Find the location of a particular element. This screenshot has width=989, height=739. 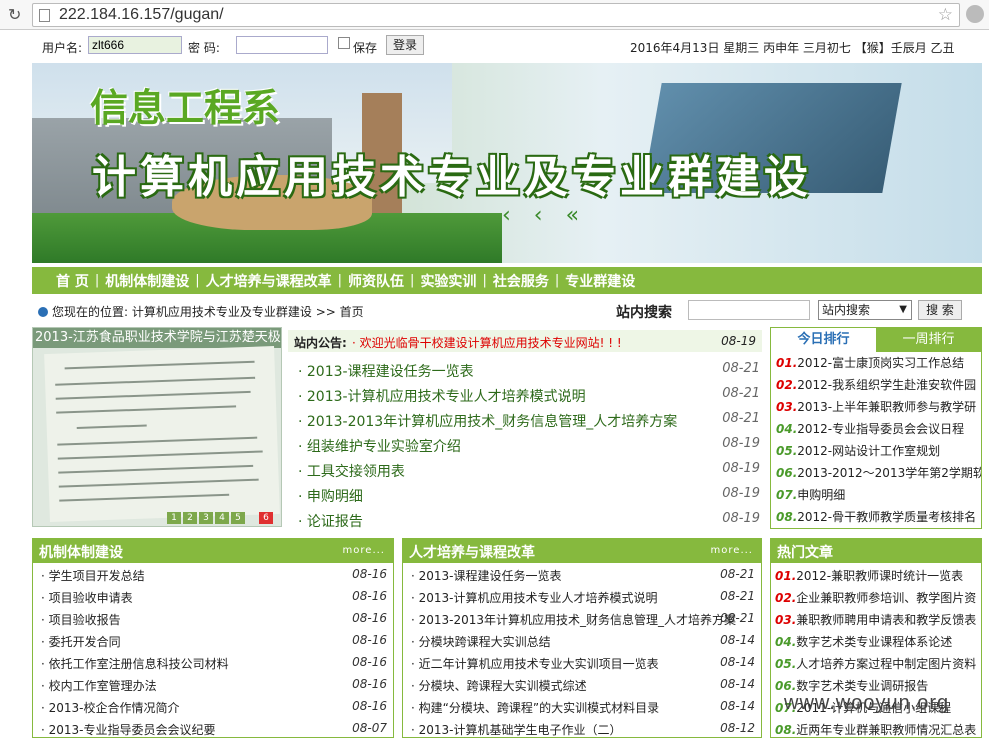

item-title: · 委托开发合同 is located at coordinates (81, 641).